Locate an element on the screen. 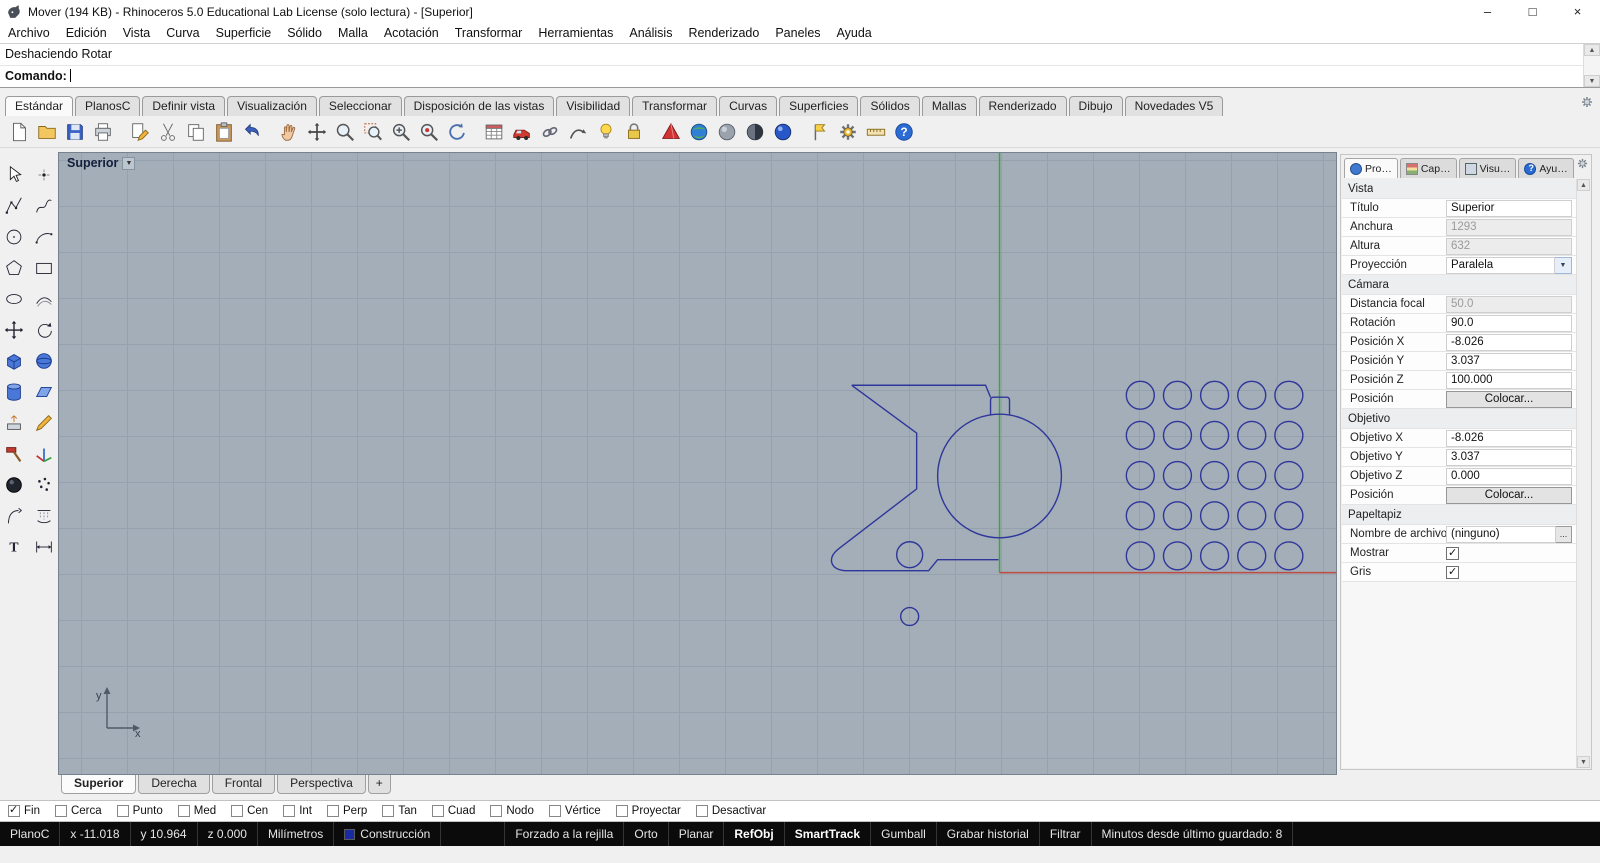 The height and width of the screenshot is (863, 1600). property-value-text: 3.037 is located at coordinates (1509, 457).